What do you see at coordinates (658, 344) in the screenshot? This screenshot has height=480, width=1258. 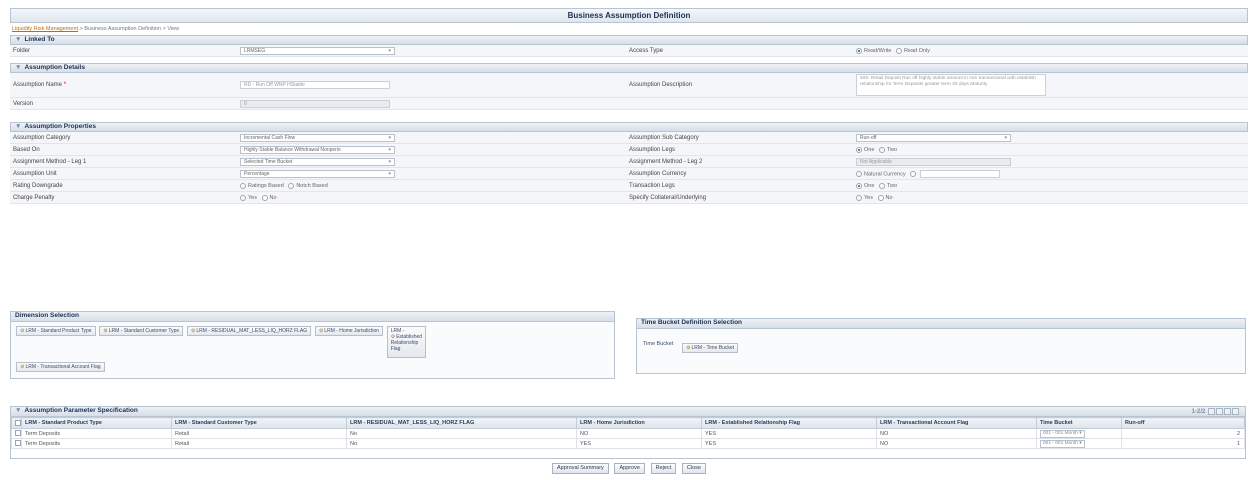 I see `time-bucket-label: Time Bucket` at bounding box center [658, 344].